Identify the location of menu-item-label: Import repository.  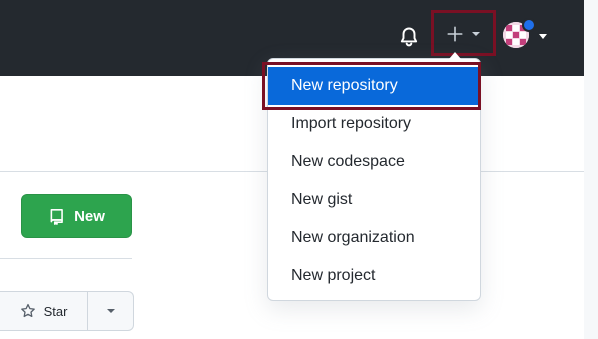
(351, 123).